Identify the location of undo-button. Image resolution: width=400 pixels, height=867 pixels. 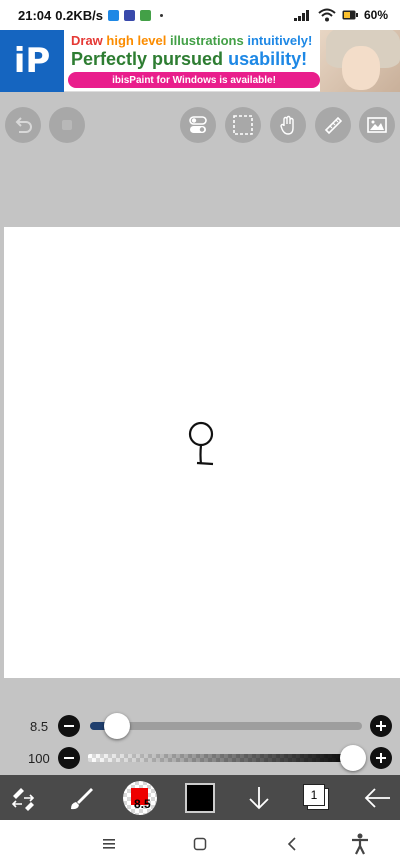
(23, 125).